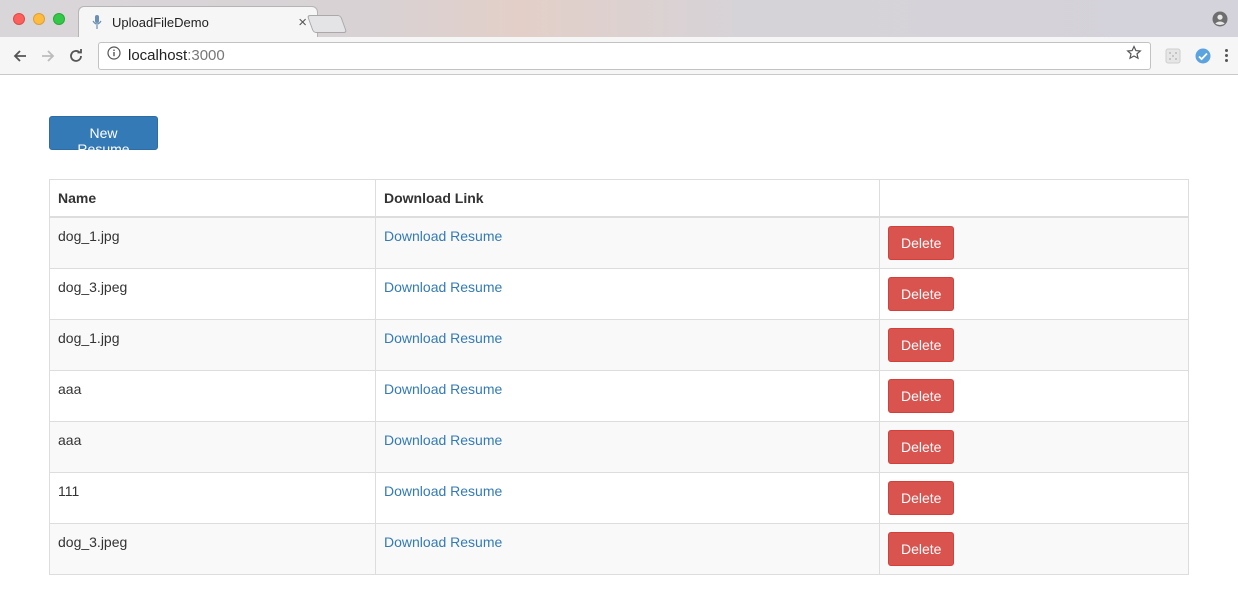 This screenshot has height=598, width=1238. What do you see at coordinates (48, 56) in the screenshot?
I see `forward-arrow-icon` at bounding box center [48, 56].